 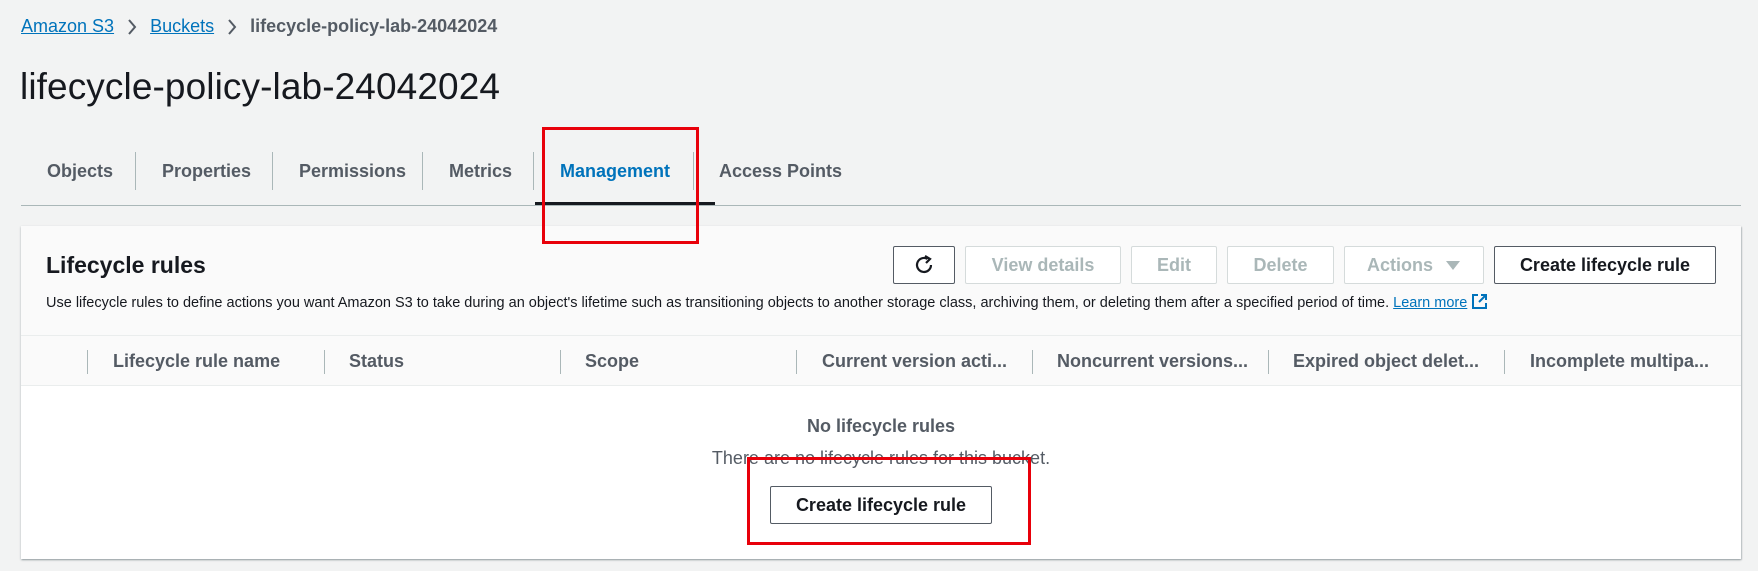 I want to click on actions-label: Actions, so click(x=1399, y=264).